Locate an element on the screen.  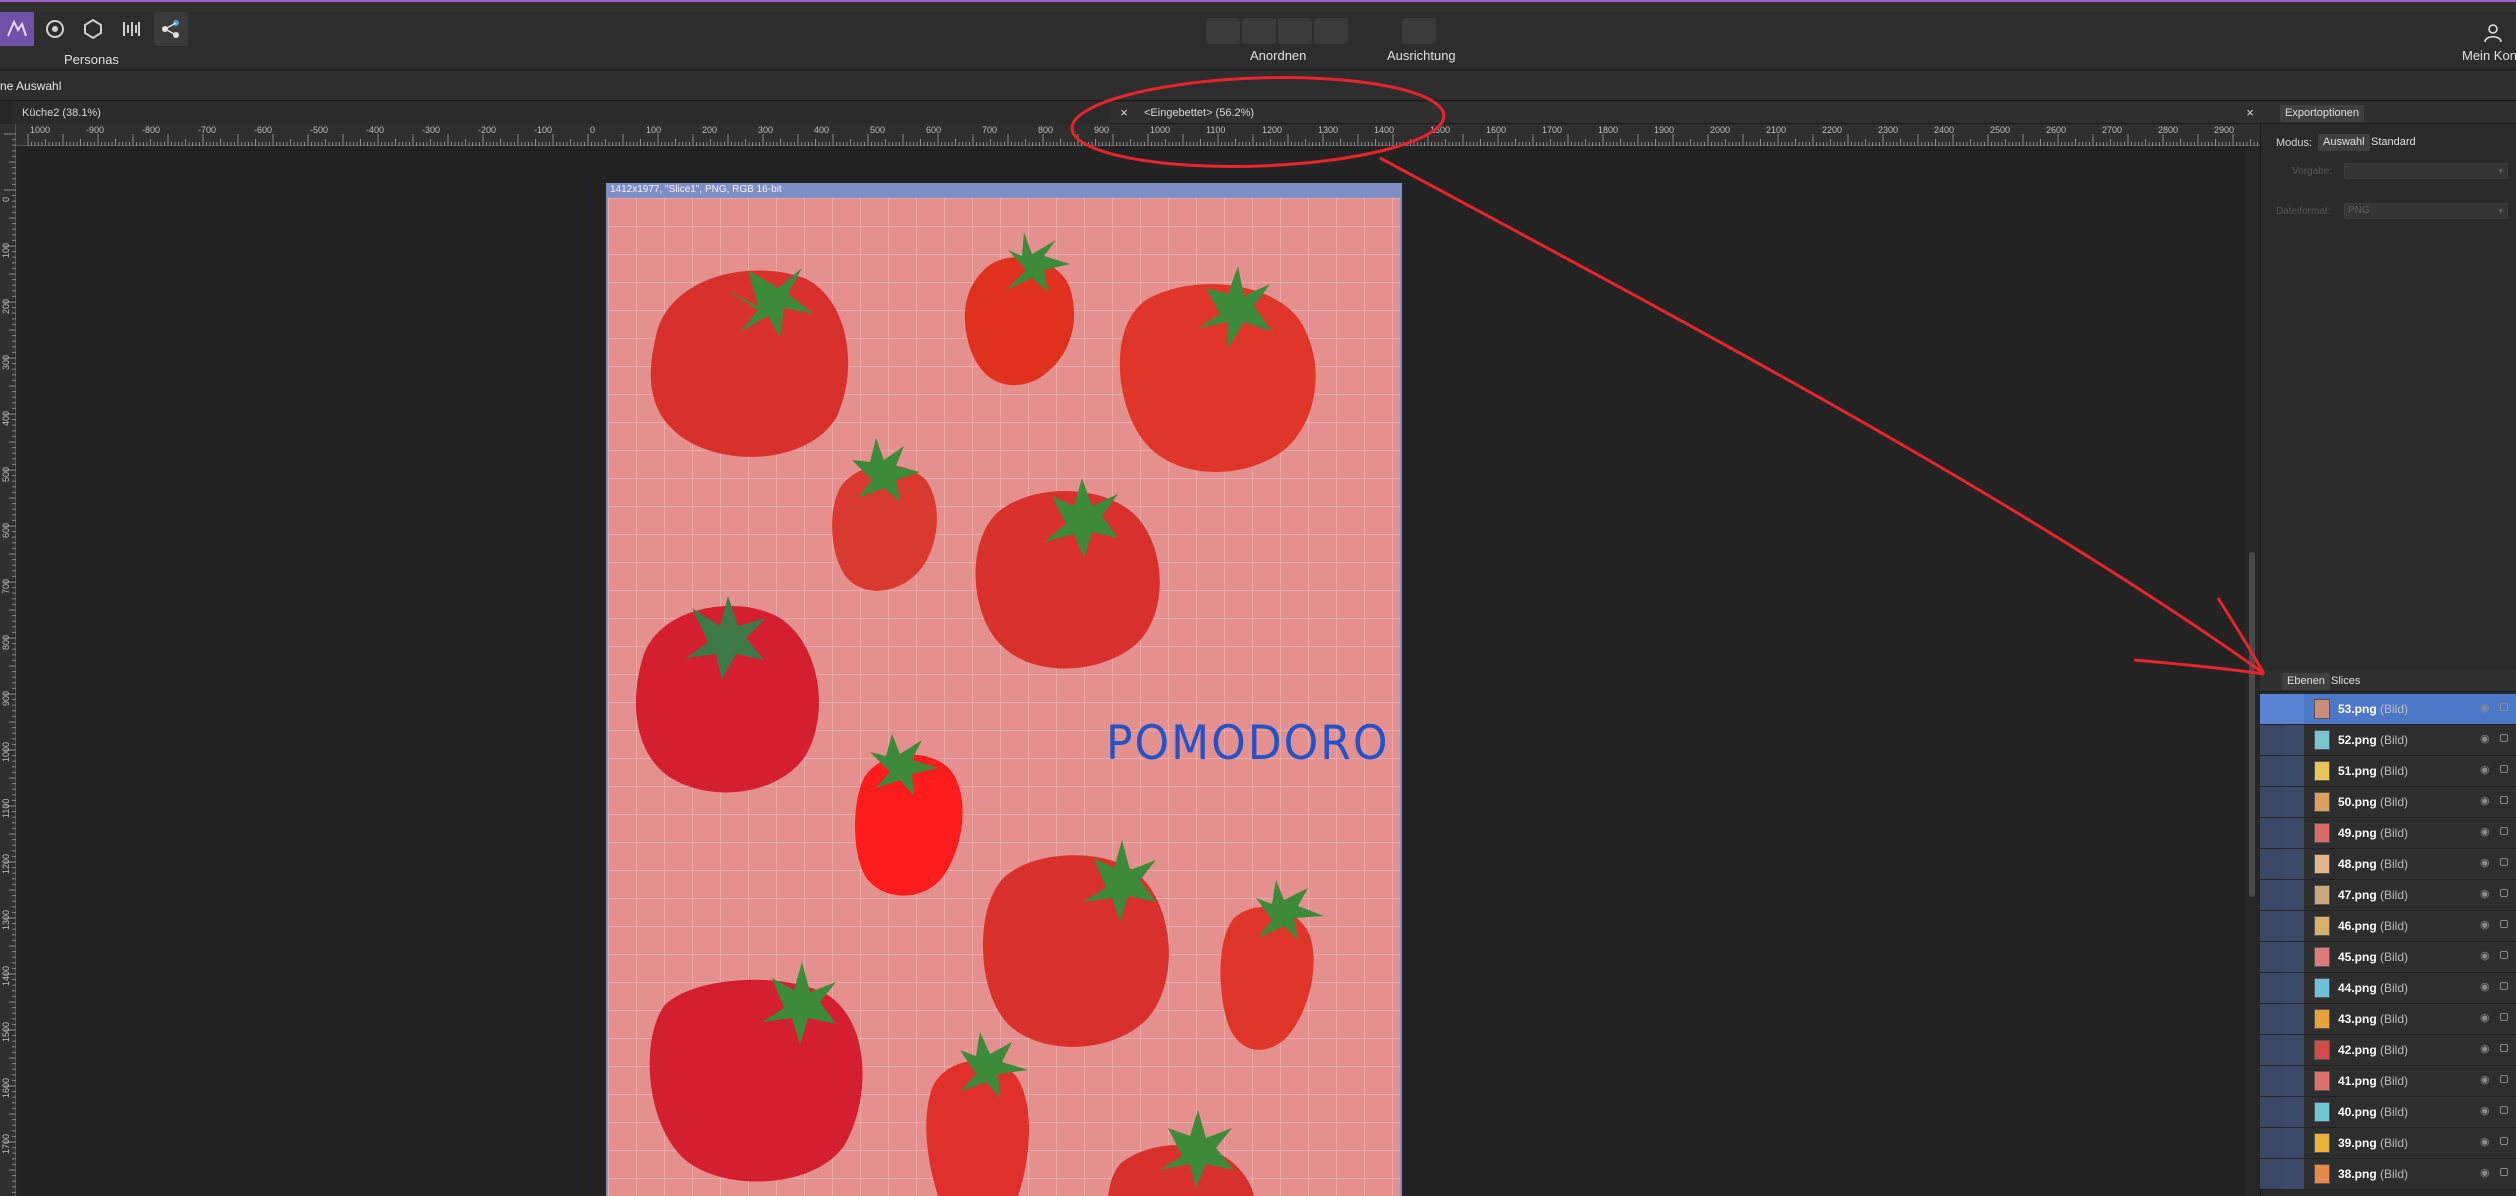
layer-row: 47.png (Bild) ◉ is located at coordinates (2388, 895).